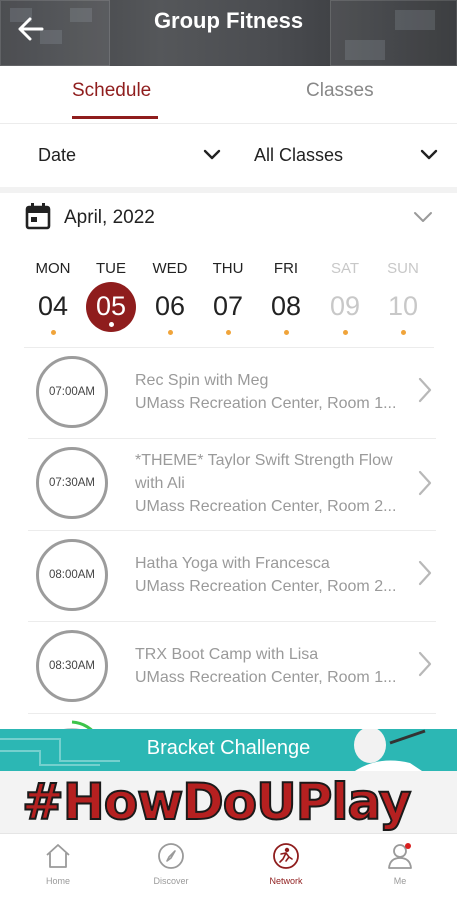 The image size is (457, 900). I want to click on nav-discover: Discover, so click(171, 864).